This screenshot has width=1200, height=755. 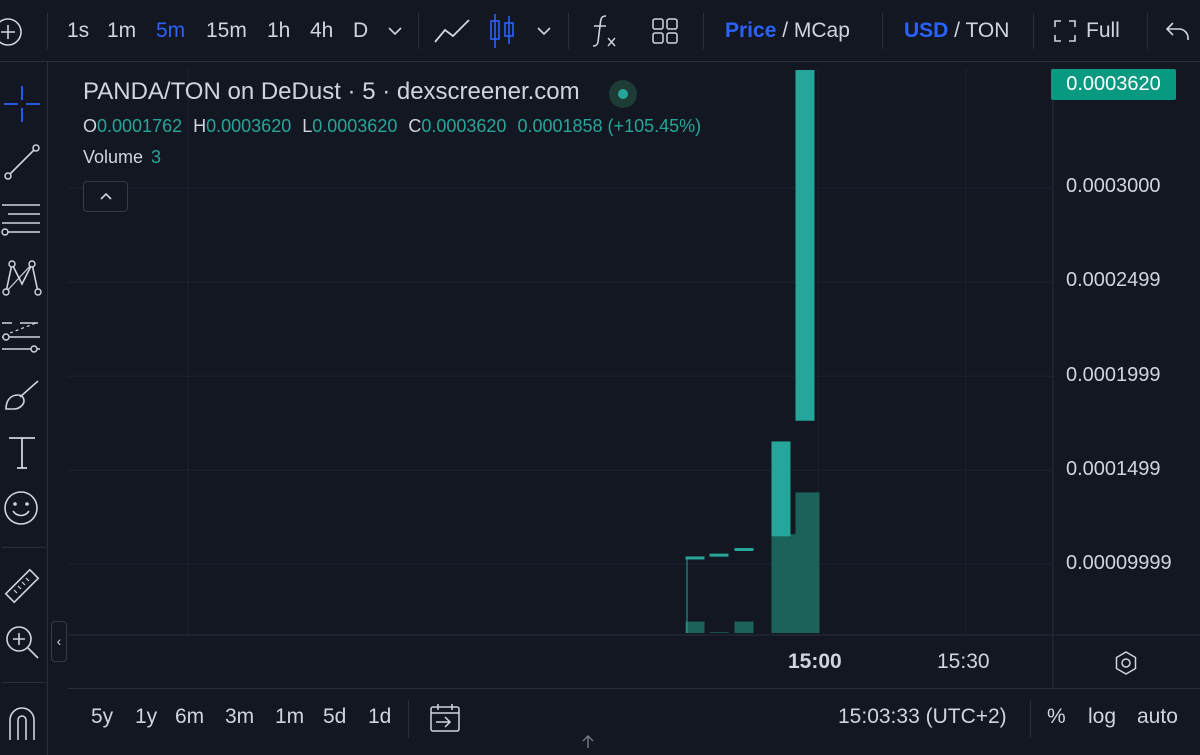 What do you see at coordinates (445, 718) in the screenshot?
I see `go-to-date-icon` at bounding box center [445, 718].